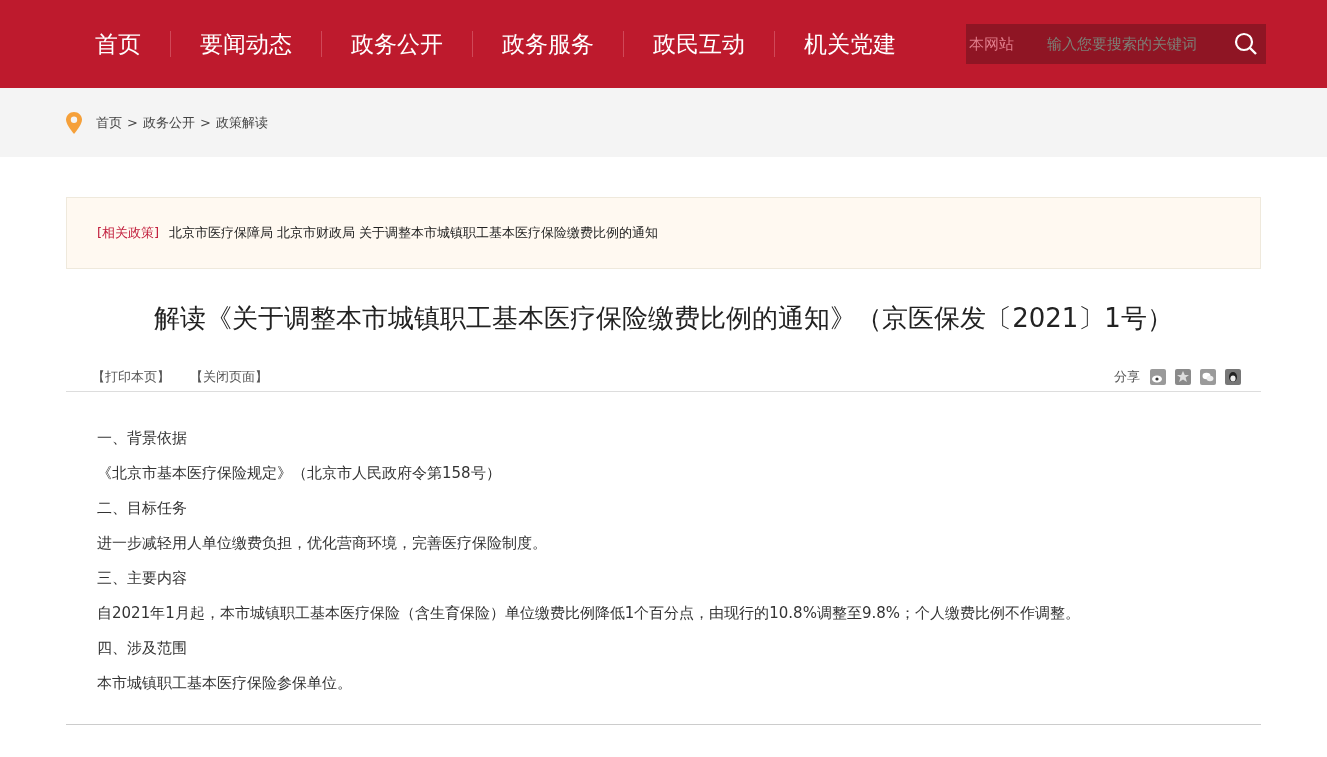  What do you see at coordinates (299, 473) in the screenshot?
I see `article-paragraph: 《北京市基本医疗保险规定》（北京市人民政府令第158号）` at bounding box center [299, 473].